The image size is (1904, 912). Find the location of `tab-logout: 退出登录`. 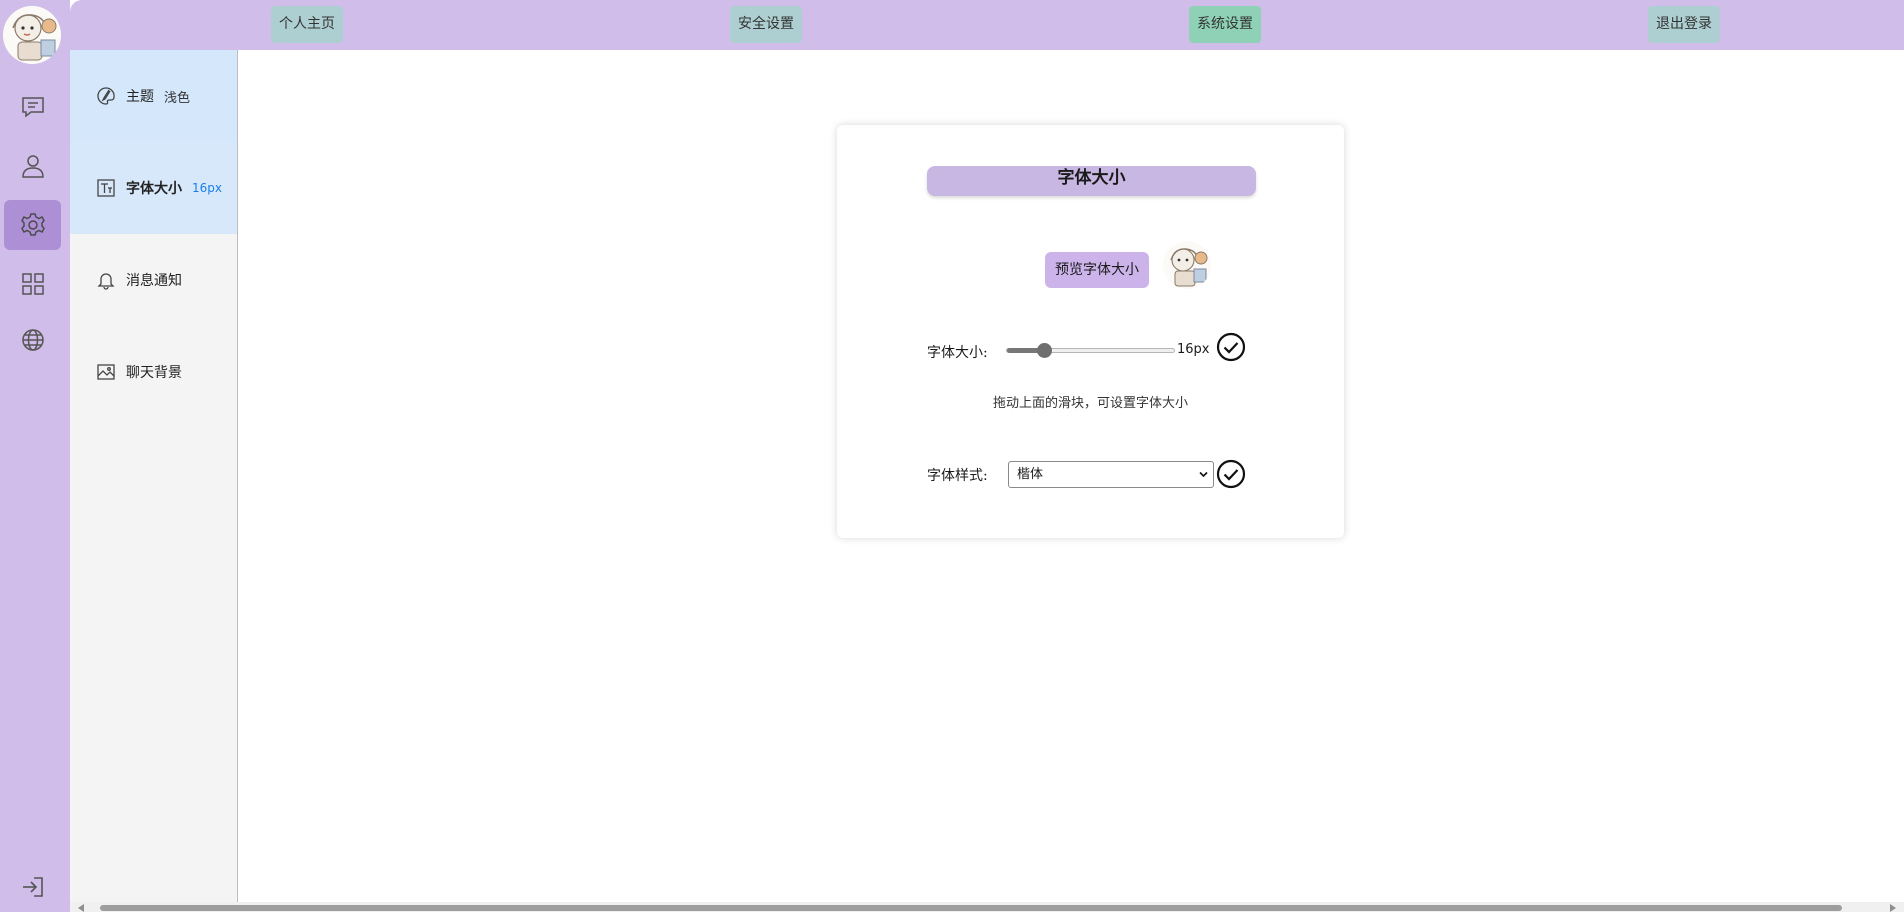

tab-logout: 退出登录 is located at coordinates (1684, 24).